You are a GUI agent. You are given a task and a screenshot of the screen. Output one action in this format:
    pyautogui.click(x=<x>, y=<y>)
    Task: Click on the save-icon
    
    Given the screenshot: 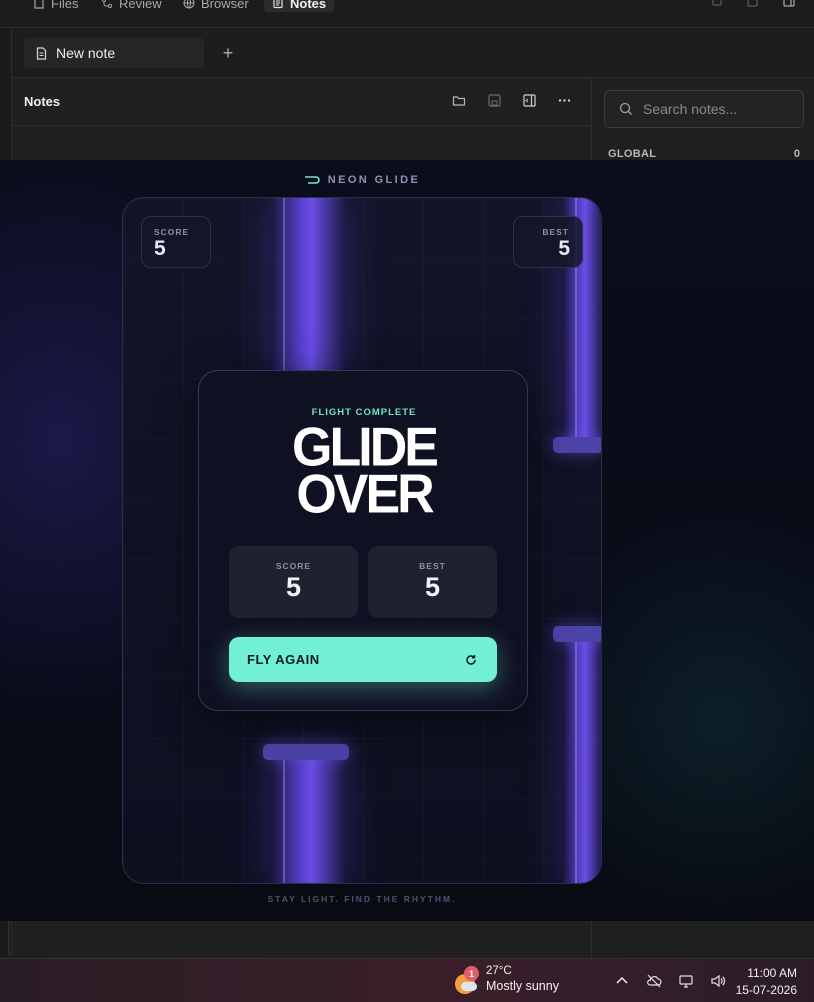 What is the action you would take?
    pyautogui.click(x=494, y=100)
    